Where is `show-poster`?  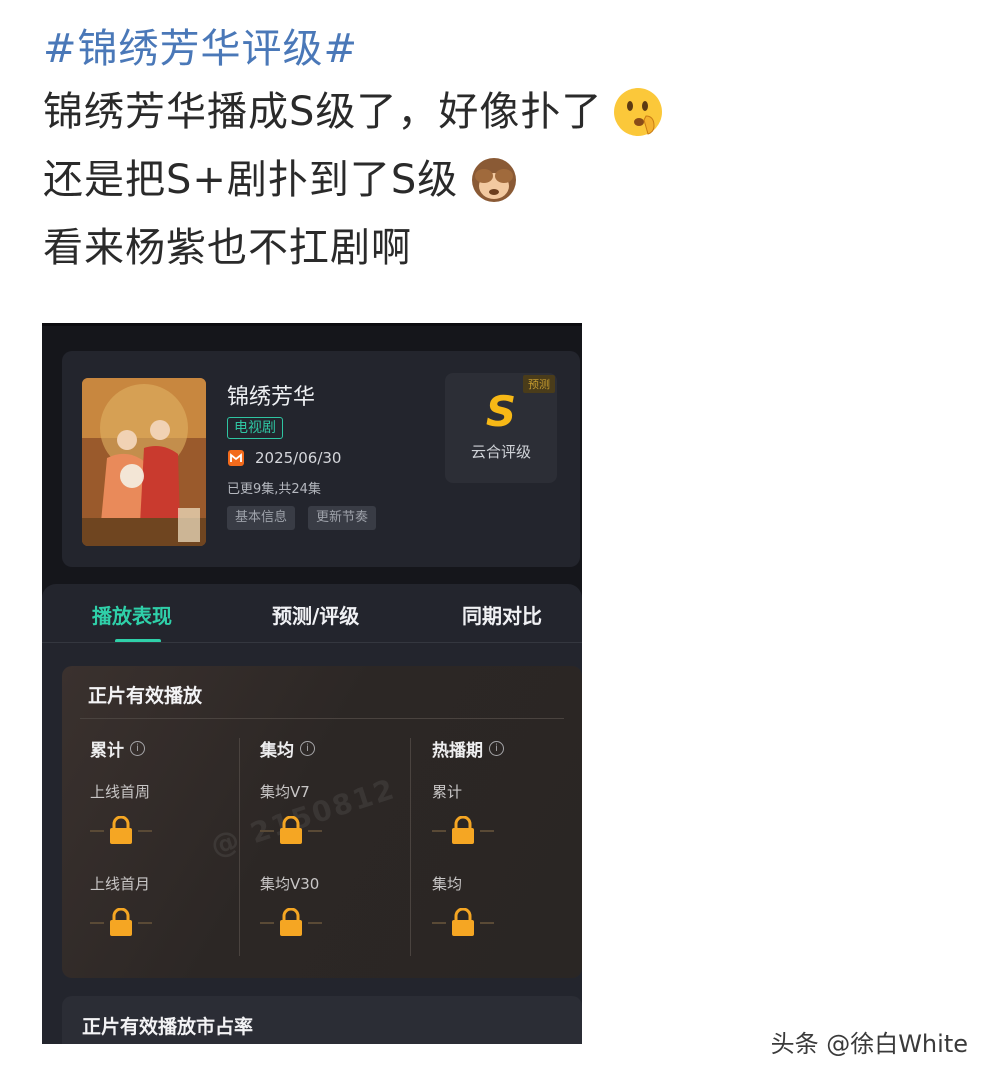 show-poster is located at coordinates (144, 462).